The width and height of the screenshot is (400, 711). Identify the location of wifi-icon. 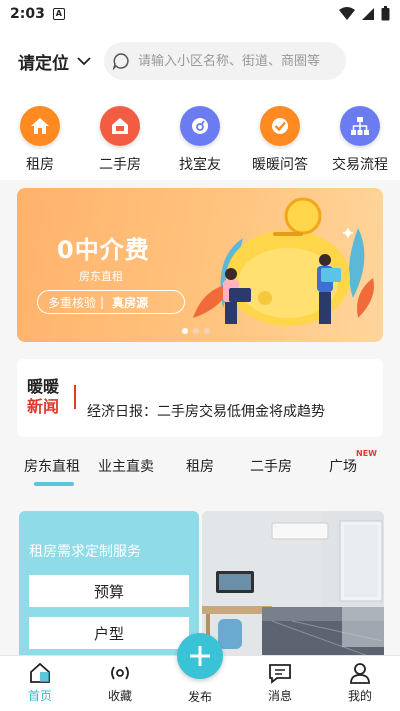
(347, 13).